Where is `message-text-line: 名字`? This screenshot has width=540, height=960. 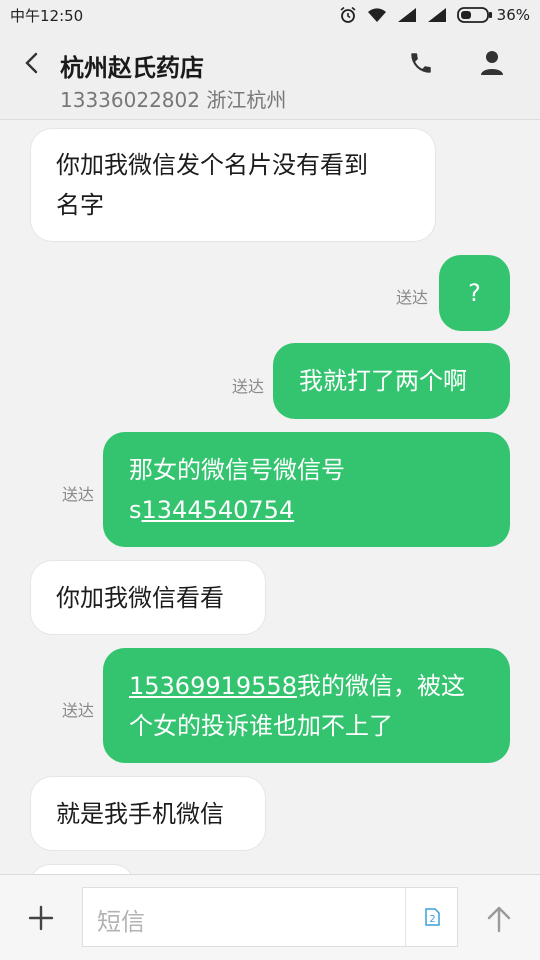 message-text-line: 名字 is located at coordinates (80, 205).